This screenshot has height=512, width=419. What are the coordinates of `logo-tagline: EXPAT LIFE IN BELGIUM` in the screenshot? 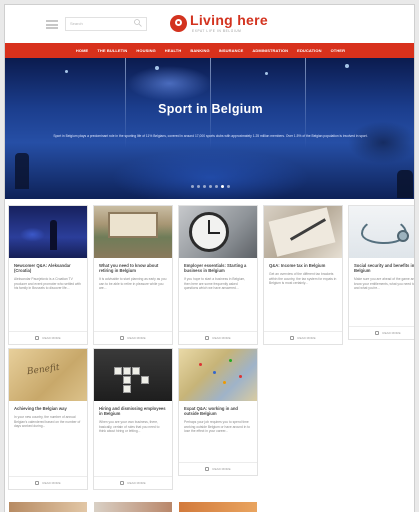 It's located at (217, 31).